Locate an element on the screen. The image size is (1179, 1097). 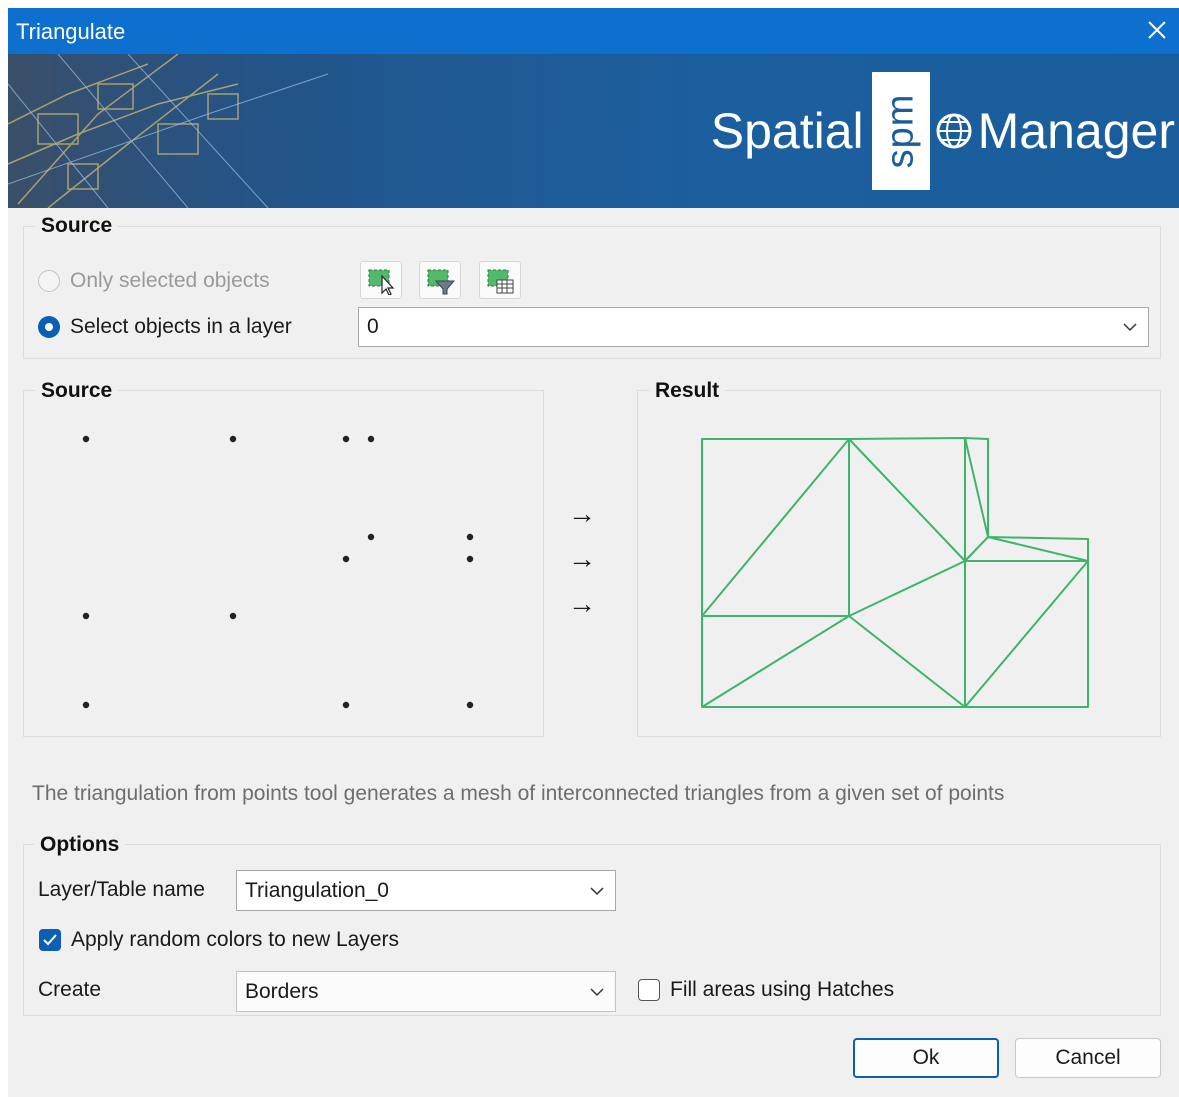
create-combobox-value: Borders is located at coordinates (282, 991).